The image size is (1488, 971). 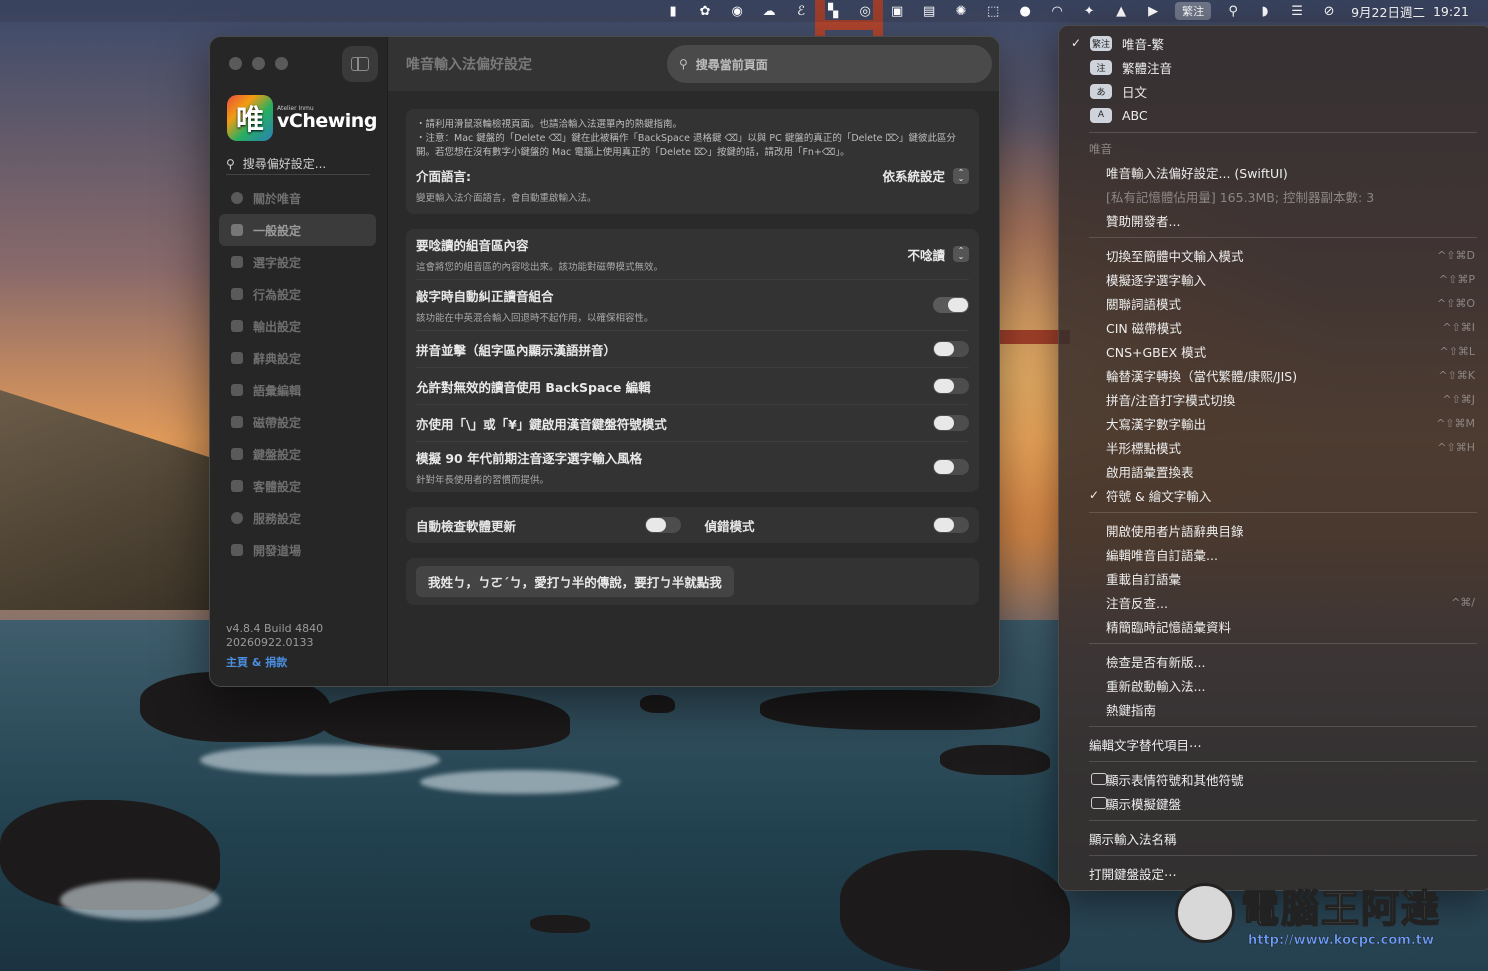 What do you see at coordinates (297, 230) in the screenshot?
I see `sidebar-item-general: 一般設定` at bounding box center [297, 230].